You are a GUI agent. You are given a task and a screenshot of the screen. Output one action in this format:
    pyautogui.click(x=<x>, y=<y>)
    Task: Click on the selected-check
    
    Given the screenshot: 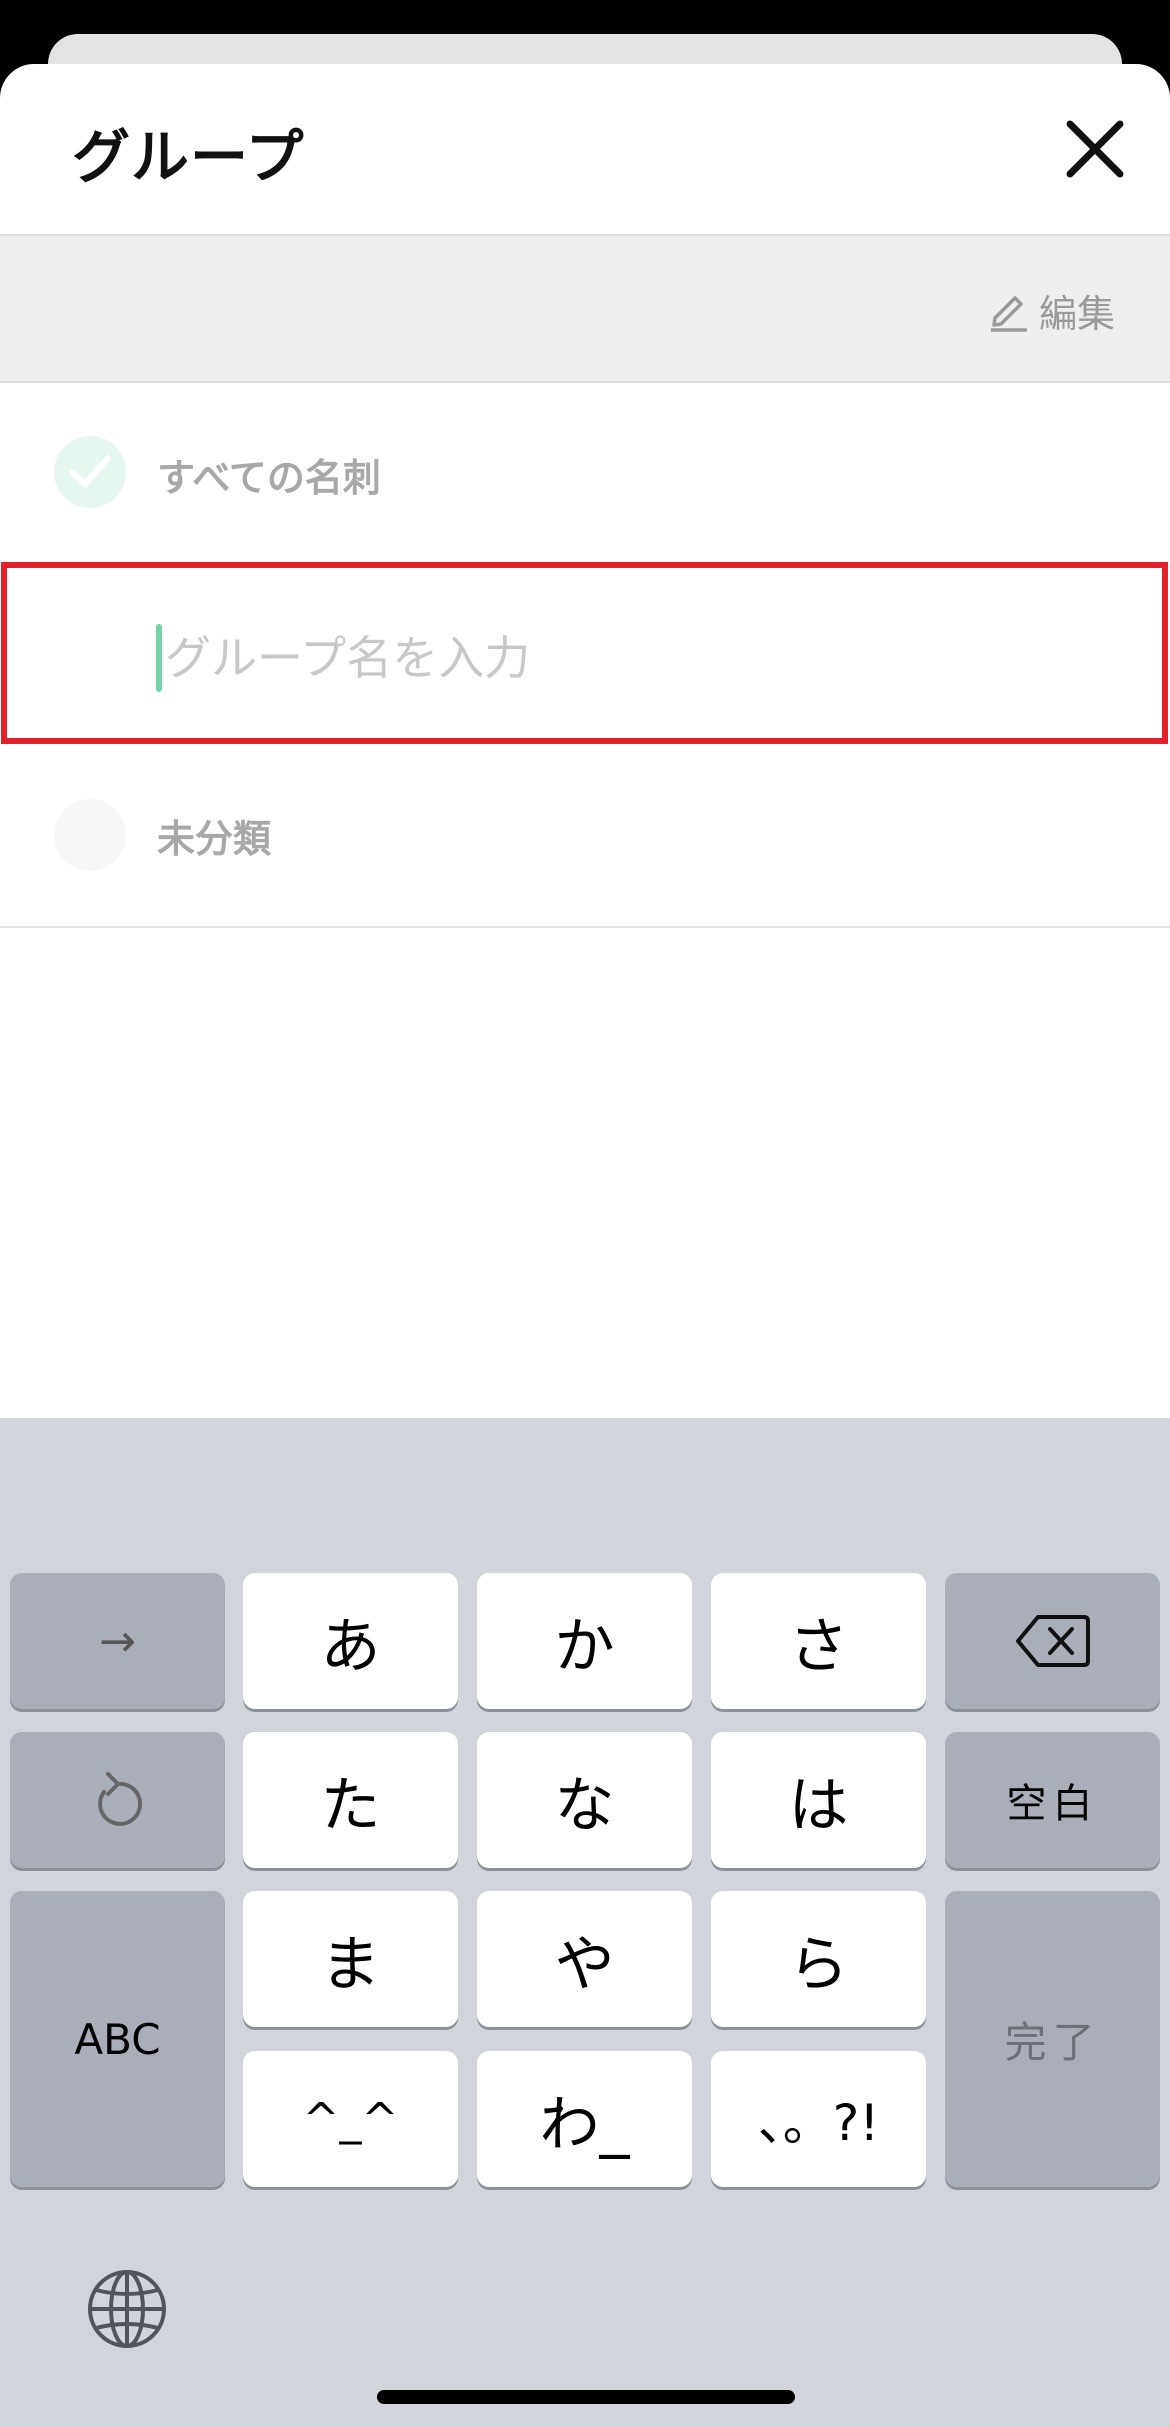 What is the action you would take?
    pyautogui.click(x=90, y=472)
    